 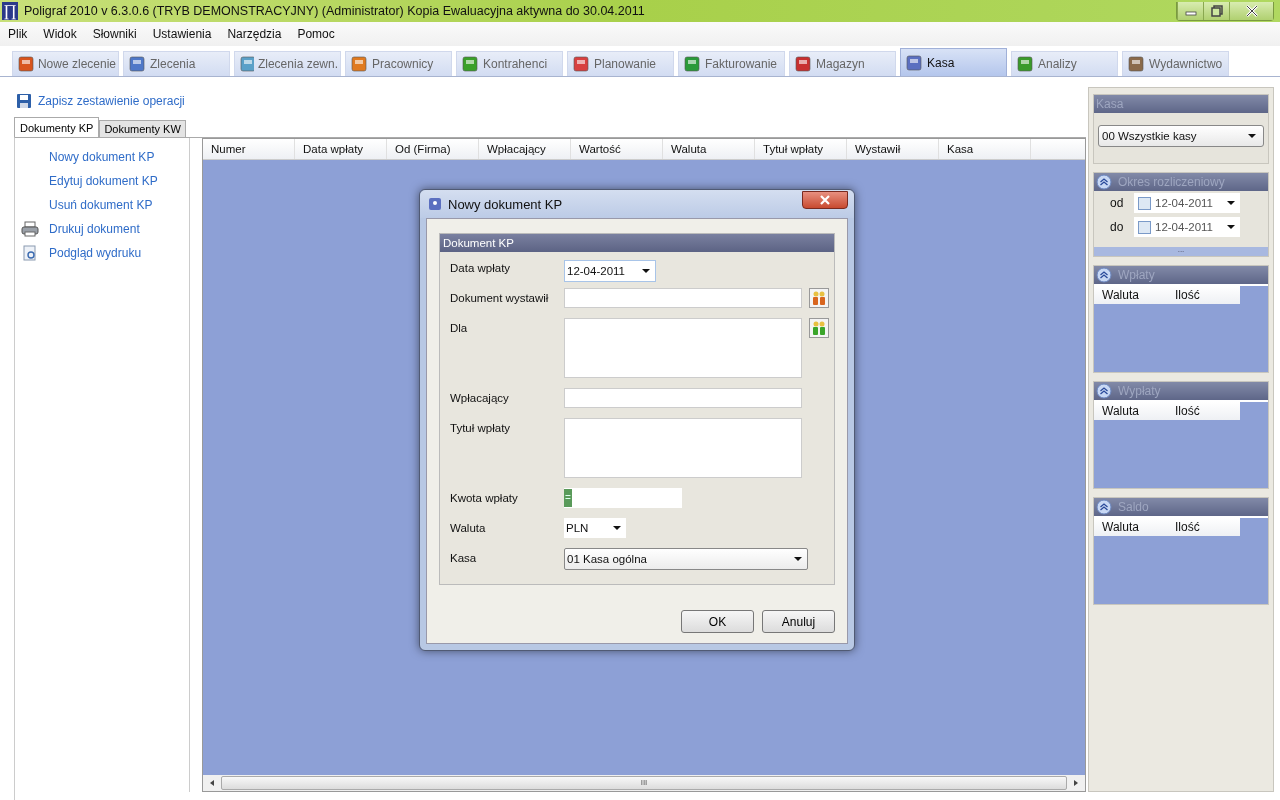 I want to click on module-tab: Pracownicy, so click(x=398, y=63).